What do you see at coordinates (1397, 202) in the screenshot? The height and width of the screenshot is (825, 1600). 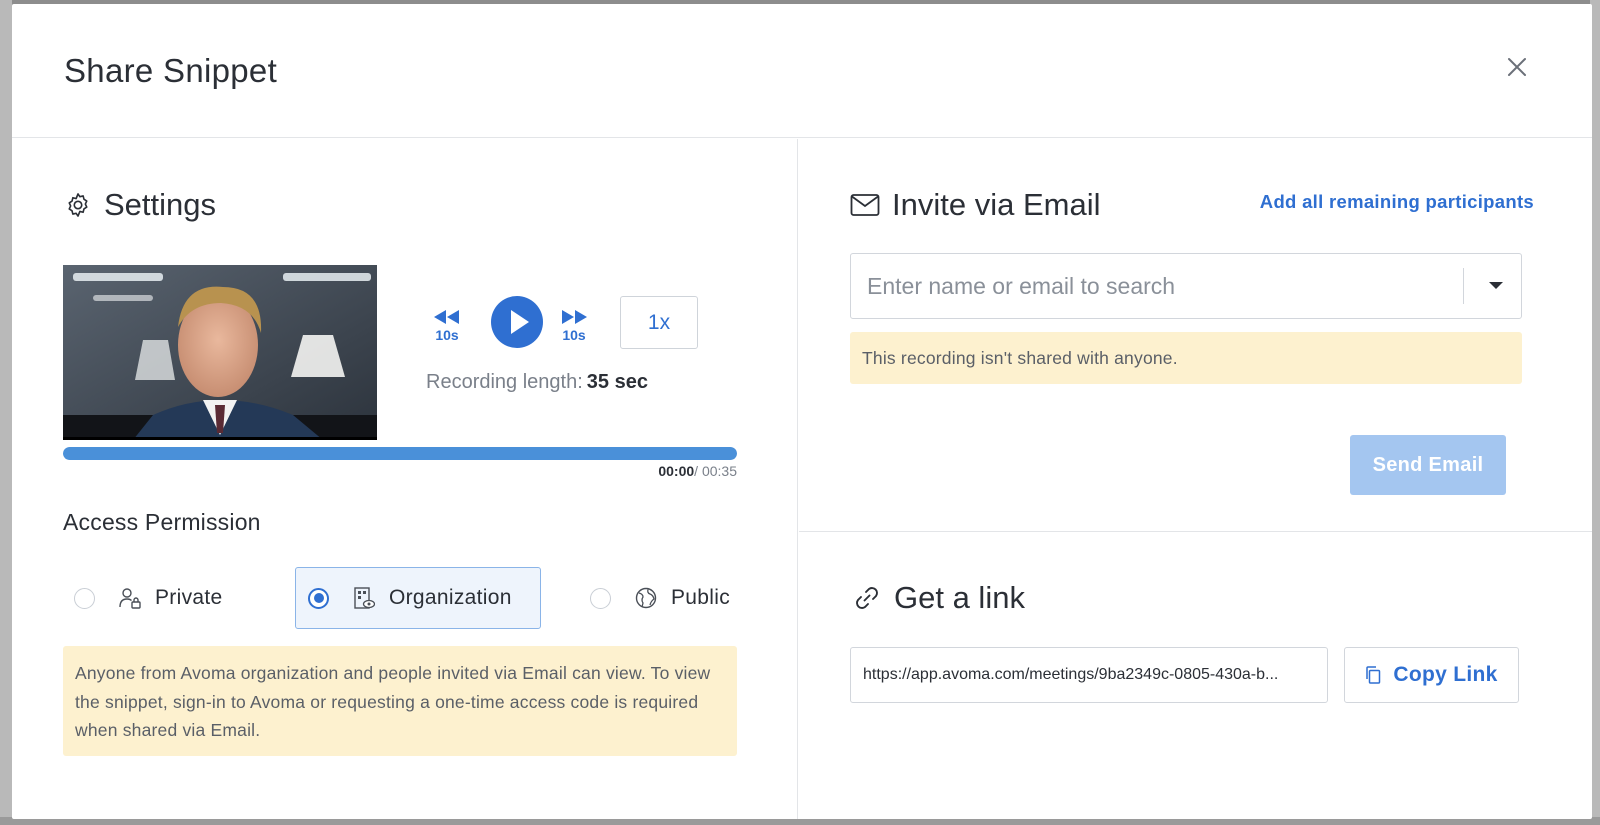 I see `add-all-participants-link: Add all remaining participants` at bounding box center [1397, 202].